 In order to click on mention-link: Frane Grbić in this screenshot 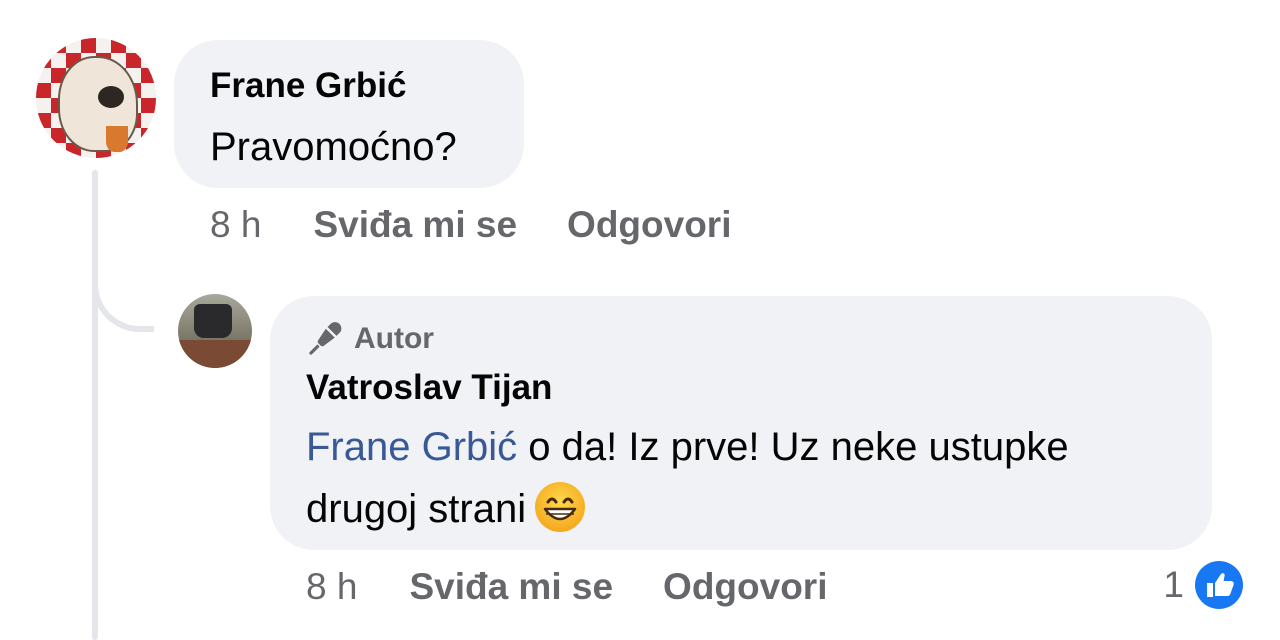, I will do `click(411, 447)`.